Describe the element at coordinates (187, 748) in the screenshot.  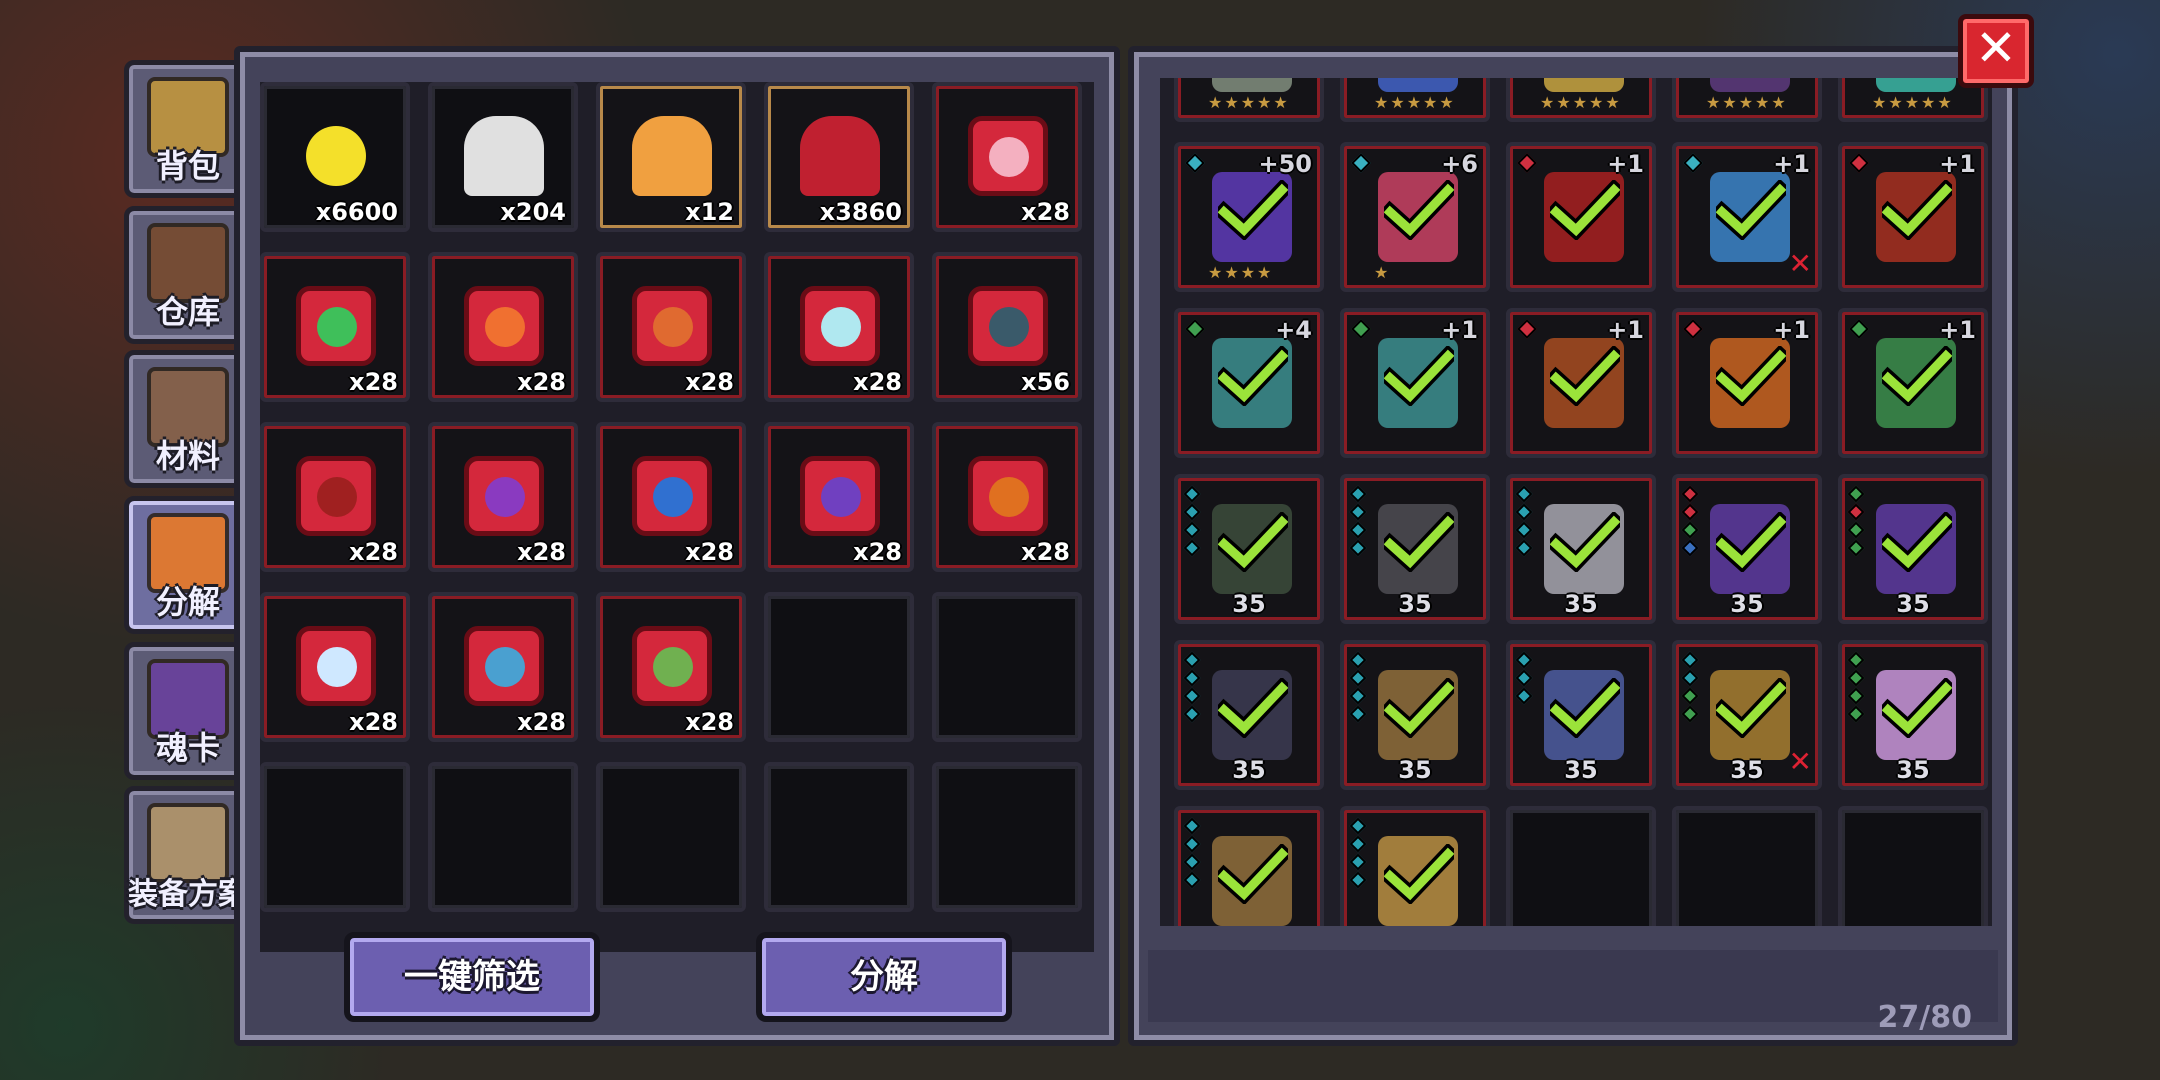
I see `tab-label: 魂卡` at that location.